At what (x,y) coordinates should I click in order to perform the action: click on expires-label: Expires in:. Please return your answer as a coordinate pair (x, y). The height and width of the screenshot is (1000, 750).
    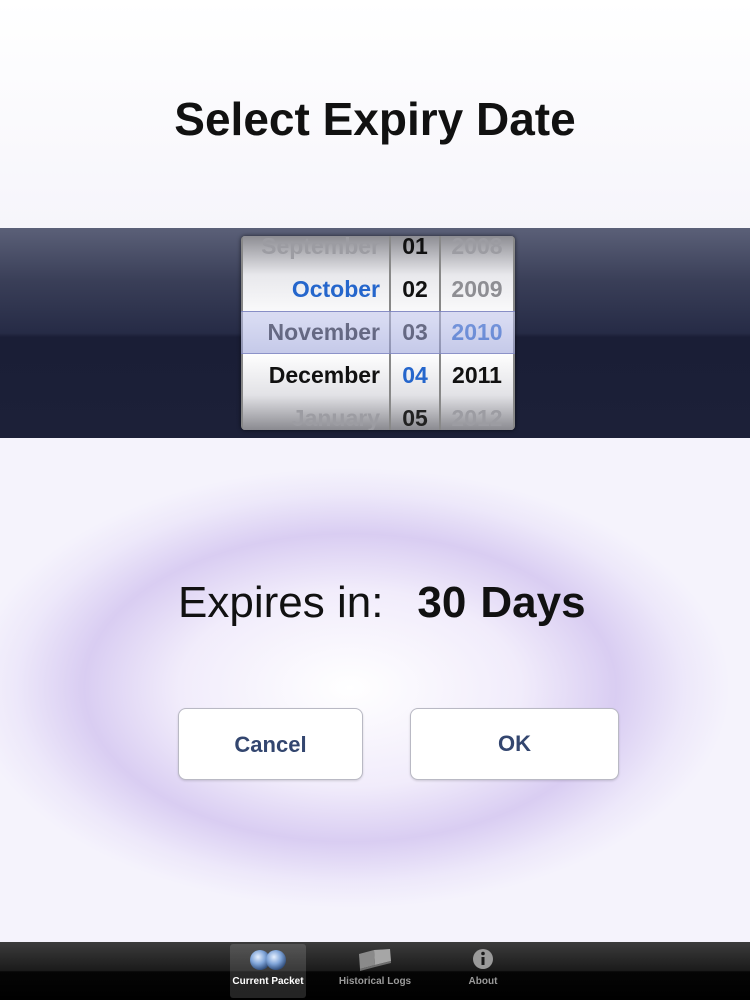
    Looking at the image, I should click on (281, 602).